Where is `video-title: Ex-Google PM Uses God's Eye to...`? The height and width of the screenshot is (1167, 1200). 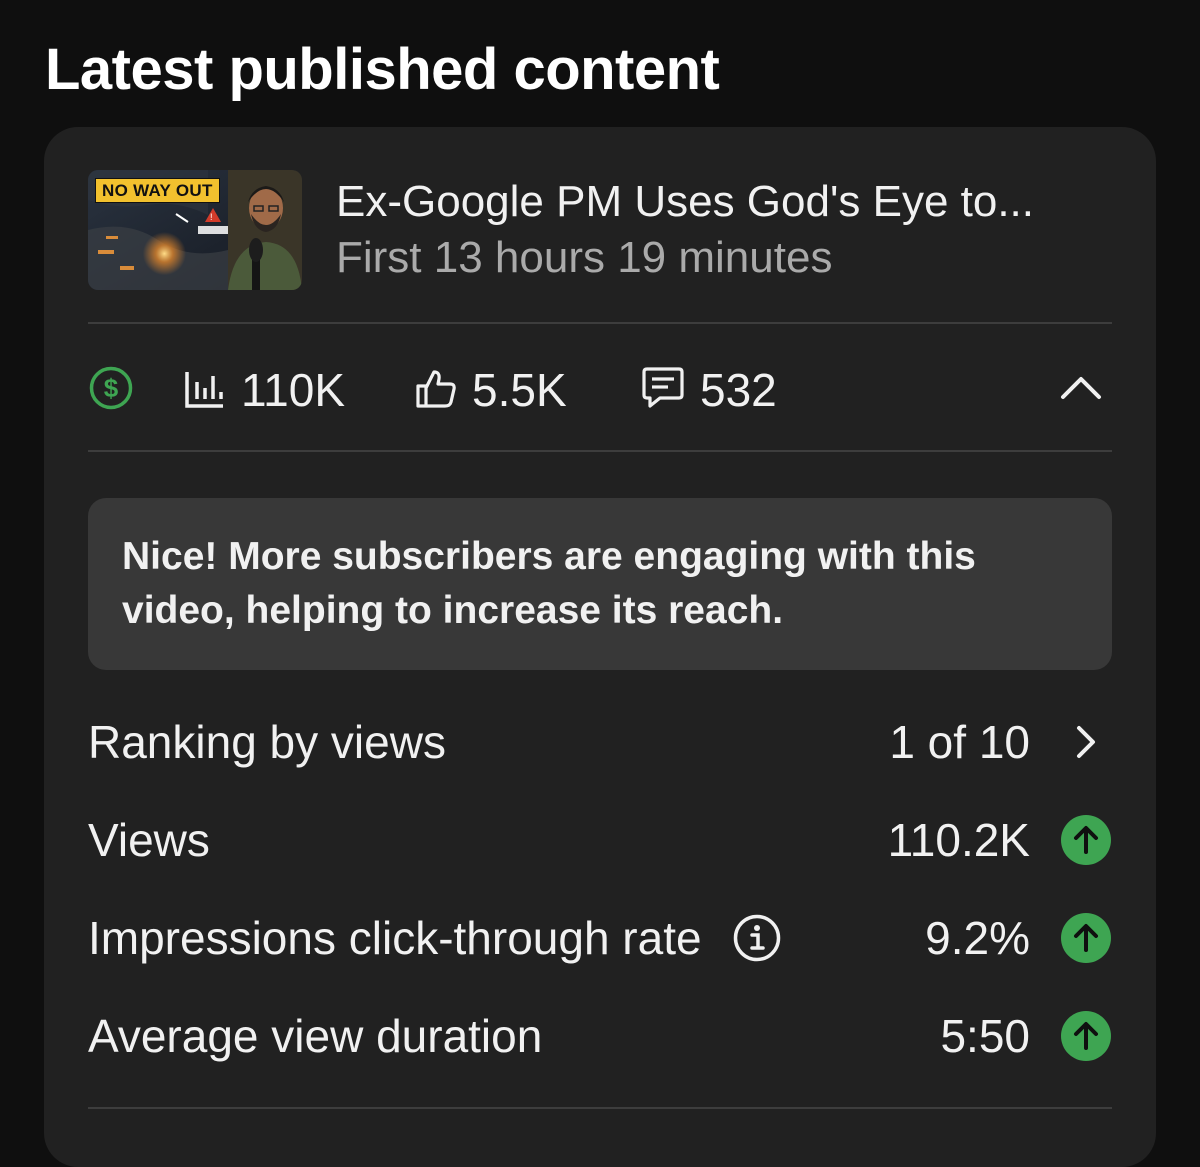 video-title: Ex-Google PM Uses God's Eye to... is located at coordinates (685, 202).